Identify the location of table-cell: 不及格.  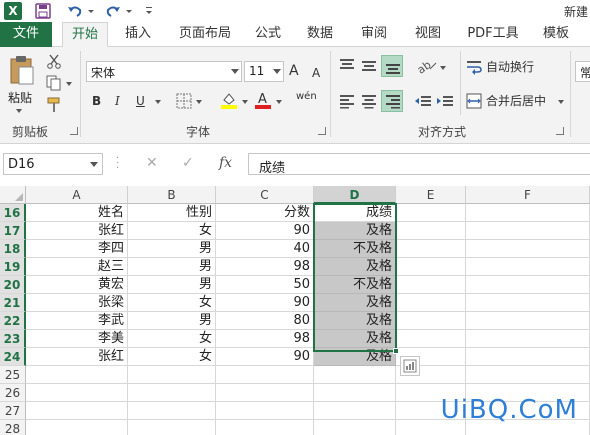
(355, 249).